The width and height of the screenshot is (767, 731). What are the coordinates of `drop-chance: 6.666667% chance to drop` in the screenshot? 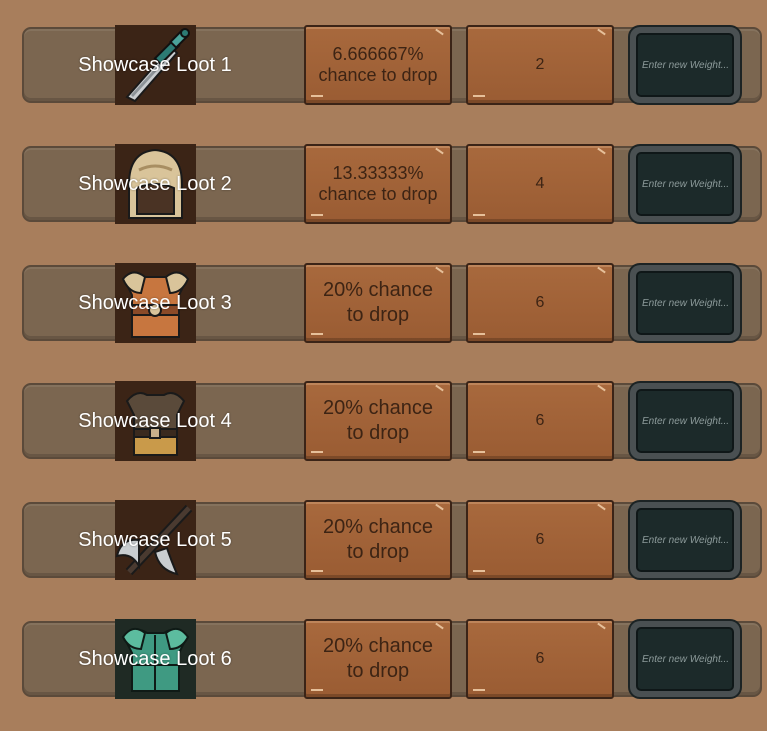 It's located at (378, 65).